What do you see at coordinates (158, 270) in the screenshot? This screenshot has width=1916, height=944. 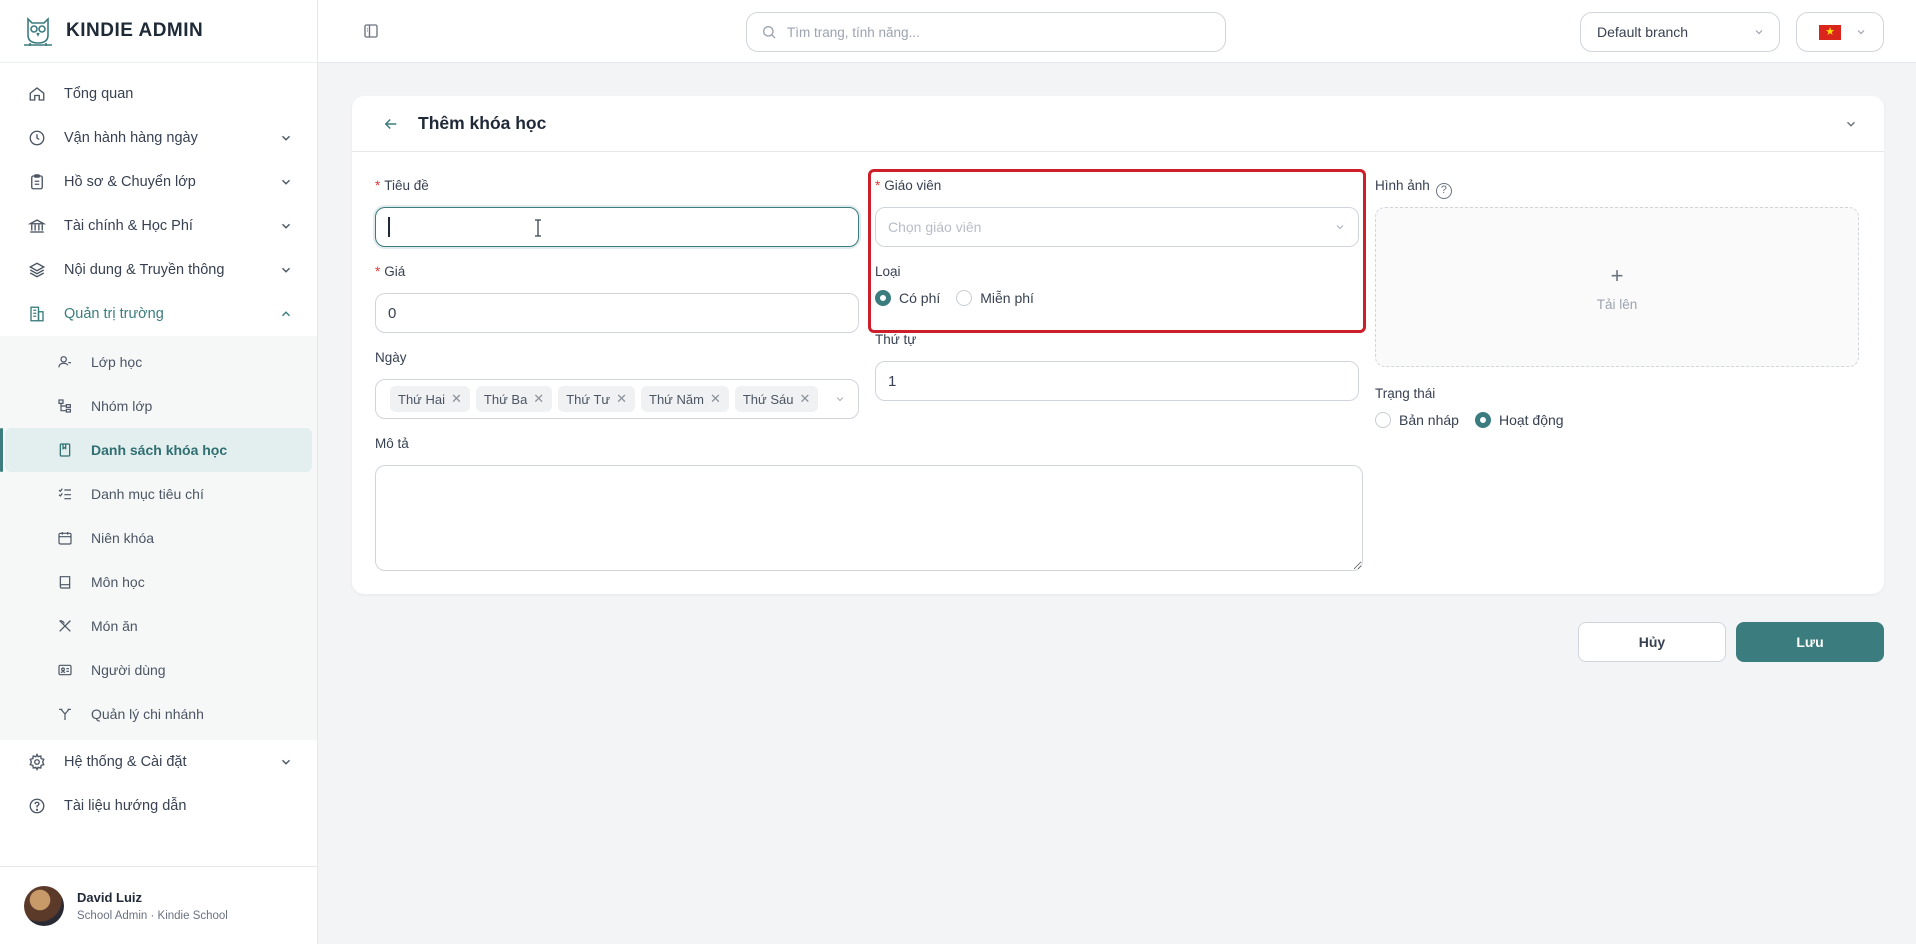 I see `sidebar-item-content: Nội dung & Truyền thông` at bounding box center [158, 270].